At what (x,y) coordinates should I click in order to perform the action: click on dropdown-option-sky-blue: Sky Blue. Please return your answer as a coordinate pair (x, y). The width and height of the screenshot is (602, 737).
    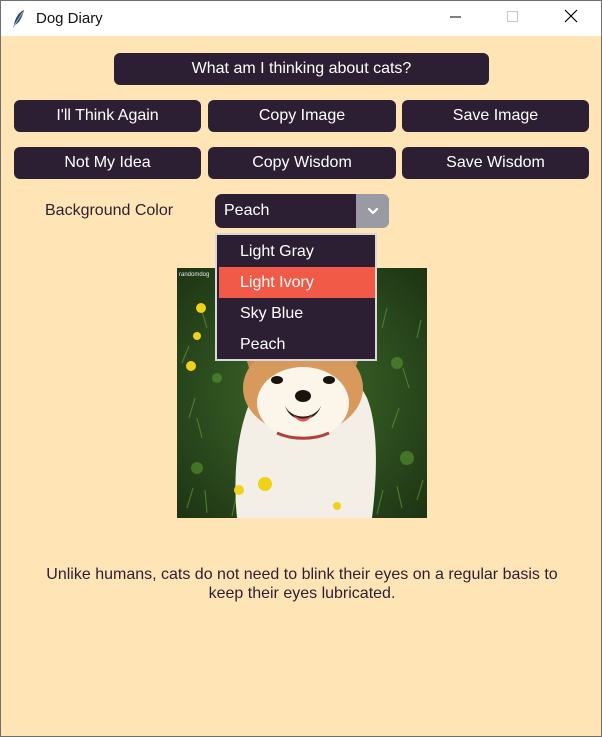
    Looking at the image, I should click on (297, 313).